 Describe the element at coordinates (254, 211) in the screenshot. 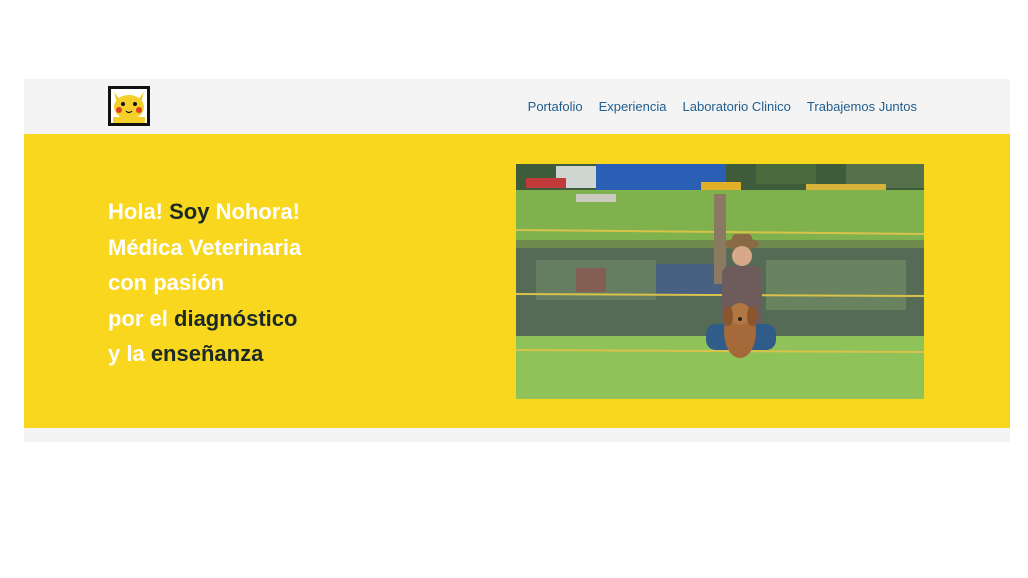

I see `headline-text: Nohora!` at that location.